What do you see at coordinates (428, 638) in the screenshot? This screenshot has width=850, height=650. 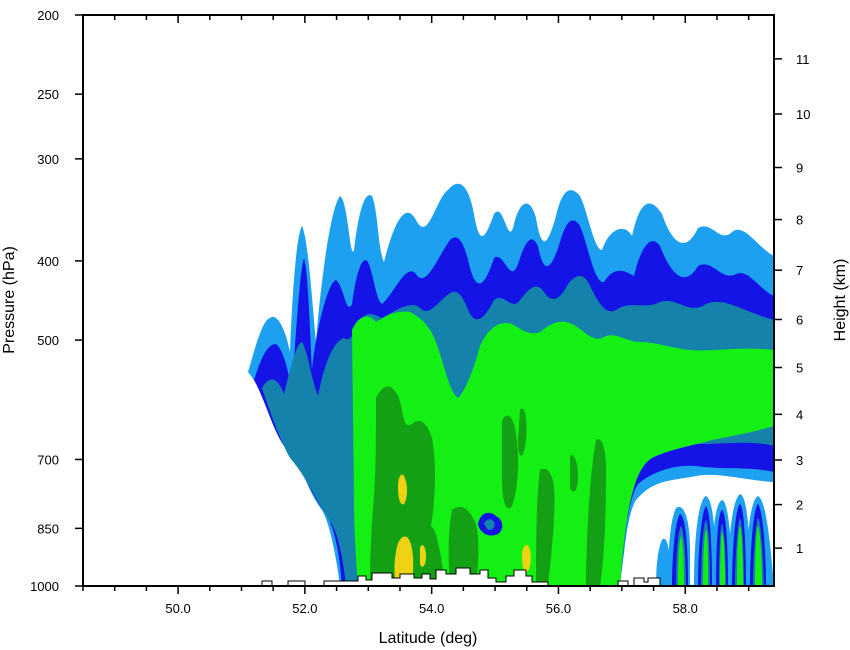 I see `x-axis-title: Latitude (deg)` at bounding box center [428, 638].